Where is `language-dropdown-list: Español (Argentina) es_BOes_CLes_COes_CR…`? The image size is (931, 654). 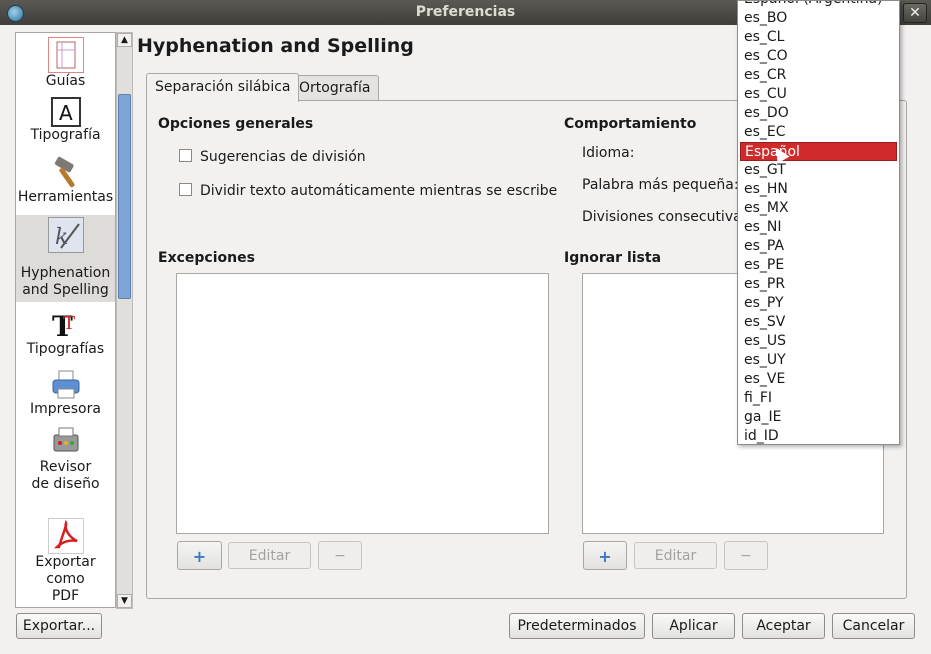 language-dropdown-list: Español (Argentina) es_BOes_CLes_COes_CR… is located at coordinates (818, 222).